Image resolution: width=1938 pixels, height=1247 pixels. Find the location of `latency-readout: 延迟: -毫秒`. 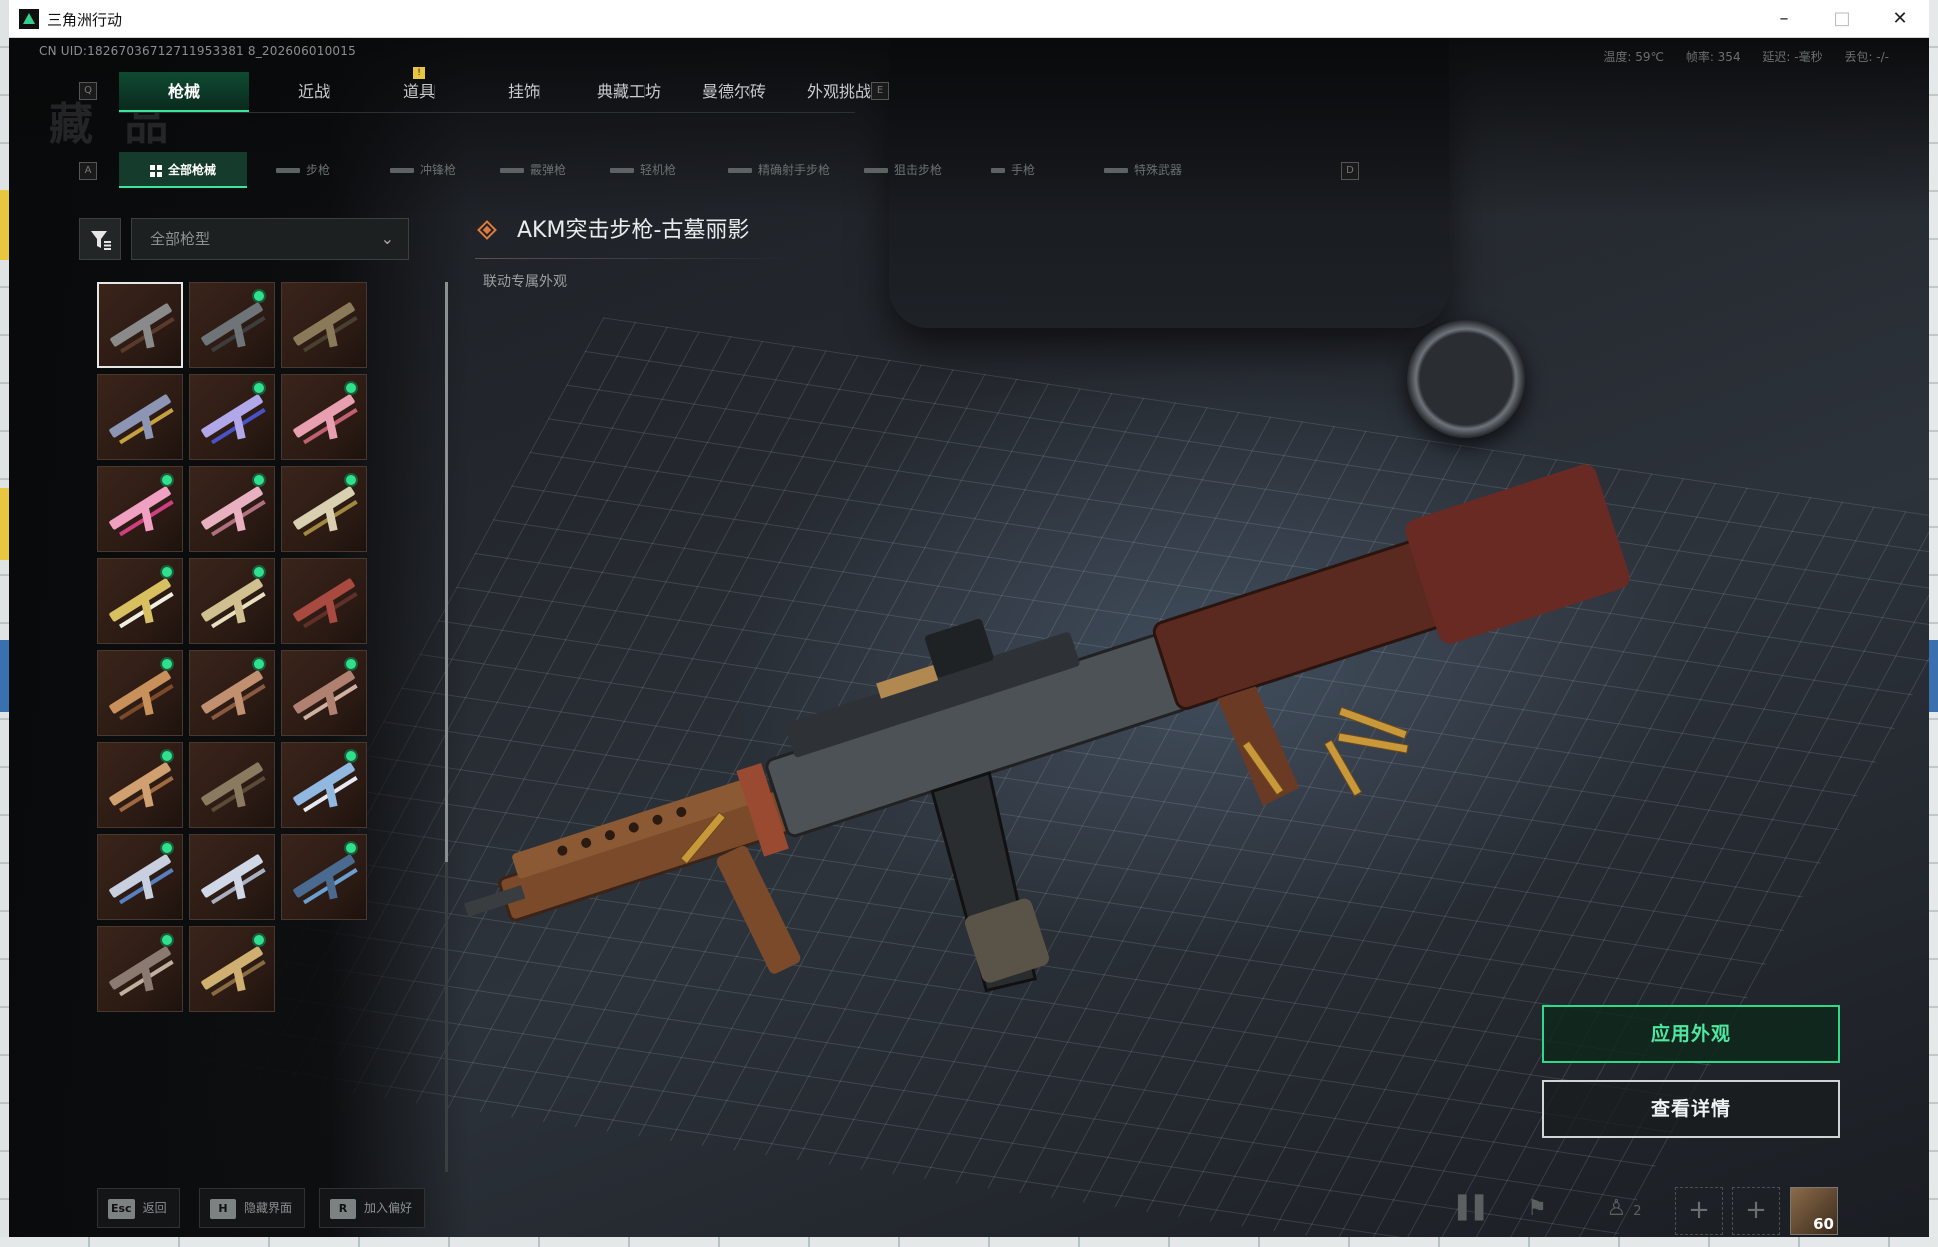

latency-readout: 延迟: -毫秒 is located at coordinates (1792, 57).